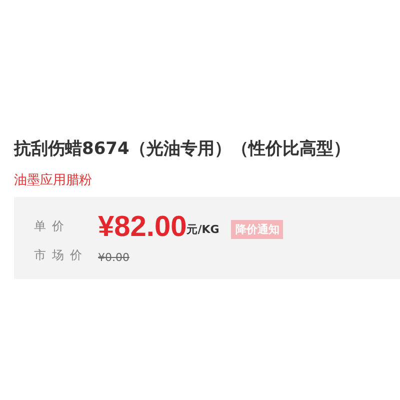 The width and height of the screenshot is (400, 400). I want to click on product-title: 抗刮伤蜡8674（光油专用）（性价比高型）, so click(183, 149).